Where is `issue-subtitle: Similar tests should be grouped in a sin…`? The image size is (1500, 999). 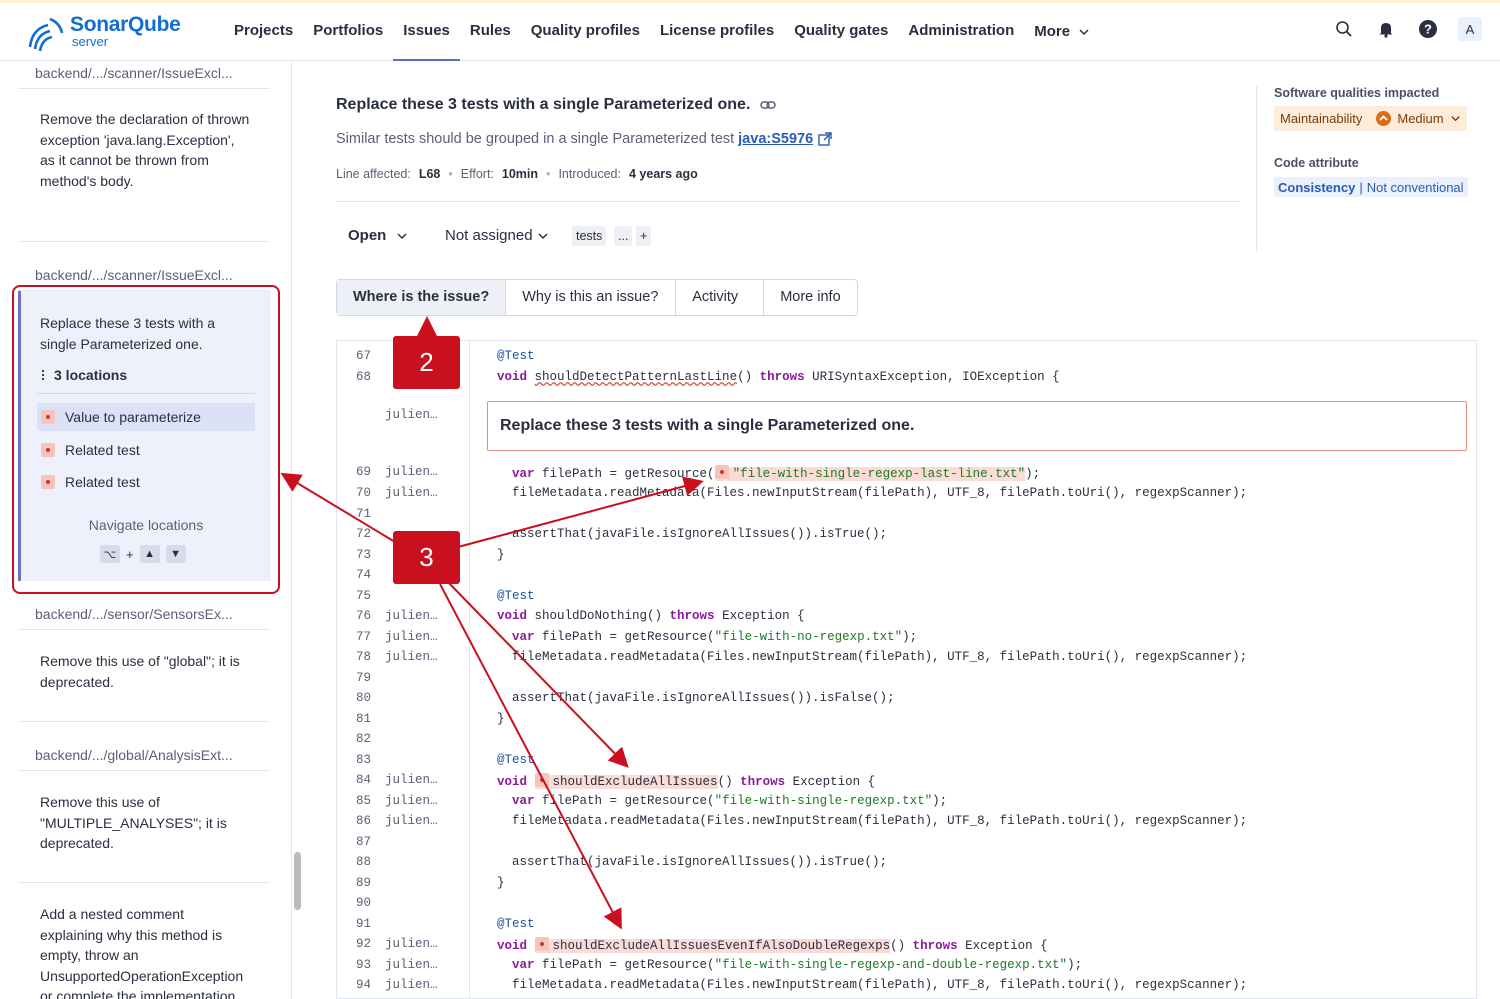
issue-subtitle: Similar tests should be grouped in a sin… is located at coordinates (584, 139).